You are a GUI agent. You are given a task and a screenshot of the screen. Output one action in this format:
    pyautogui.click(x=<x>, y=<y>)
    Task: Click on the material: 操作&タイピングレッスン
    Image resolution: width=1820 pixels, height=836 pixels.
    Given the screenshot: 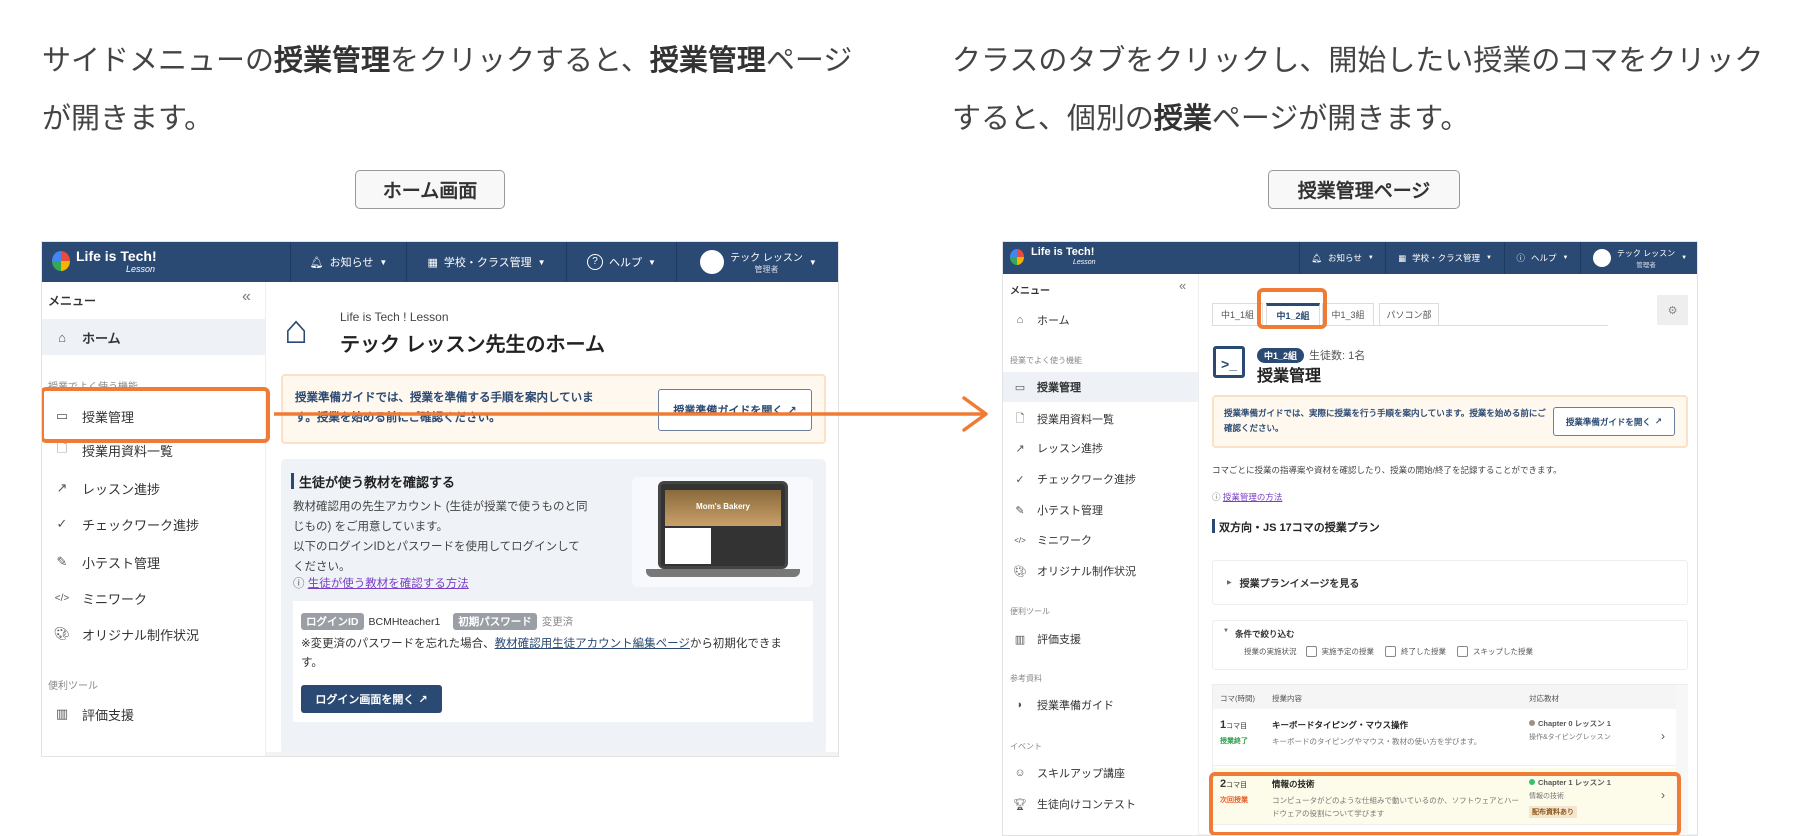 What is the action you would take?
    pyautogui.click(x=1570, y=737)
    